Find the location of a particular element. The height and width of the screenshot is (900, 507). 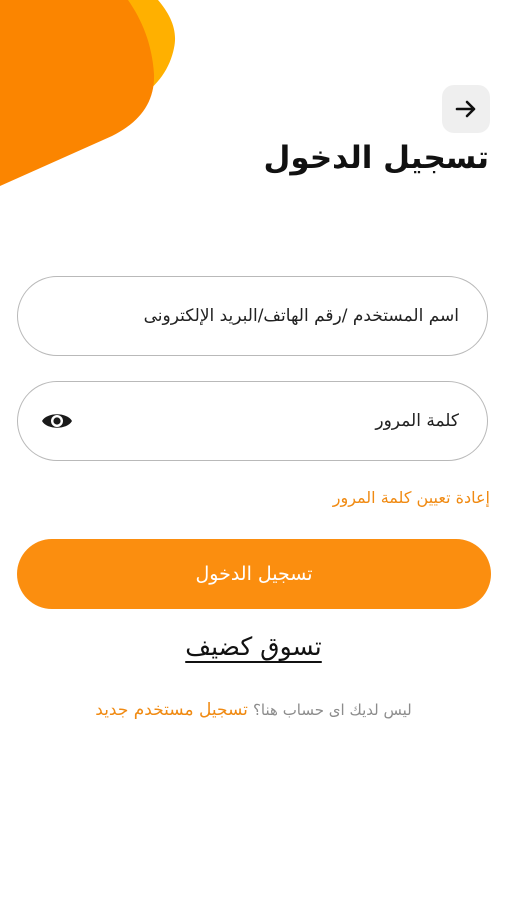

page-title: تسجيل الدخول is located at coordinates (376, 158).